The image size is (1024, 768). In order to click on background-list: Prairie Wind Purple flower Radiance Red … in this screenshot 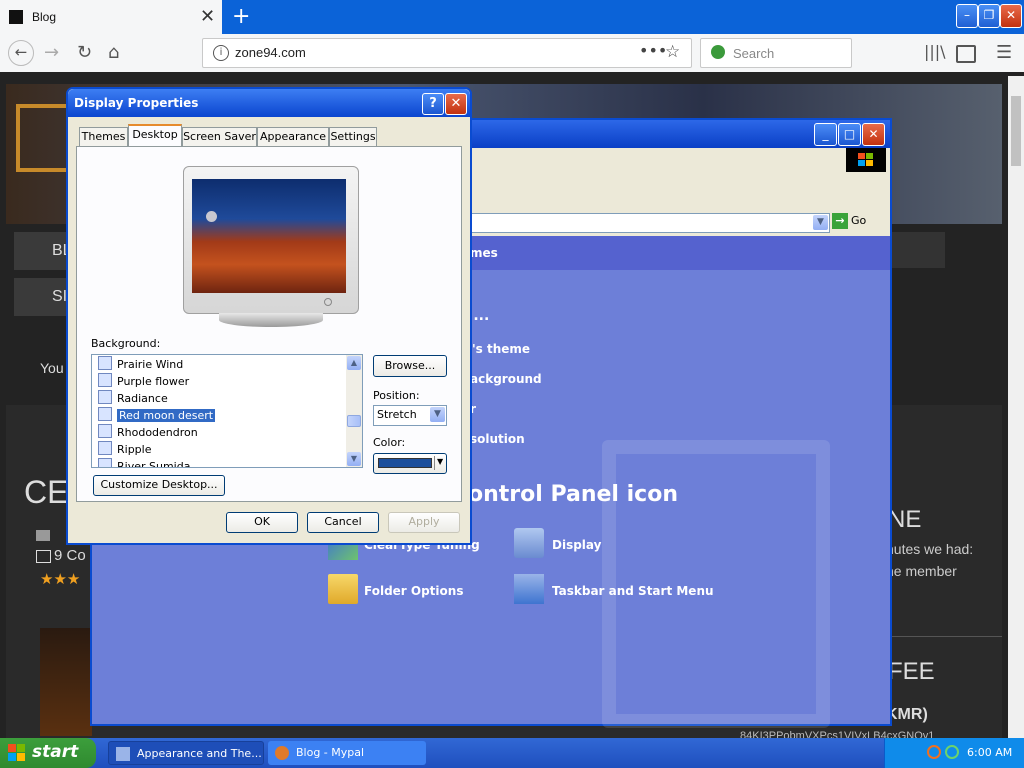, I will do `click(227, 411)`.